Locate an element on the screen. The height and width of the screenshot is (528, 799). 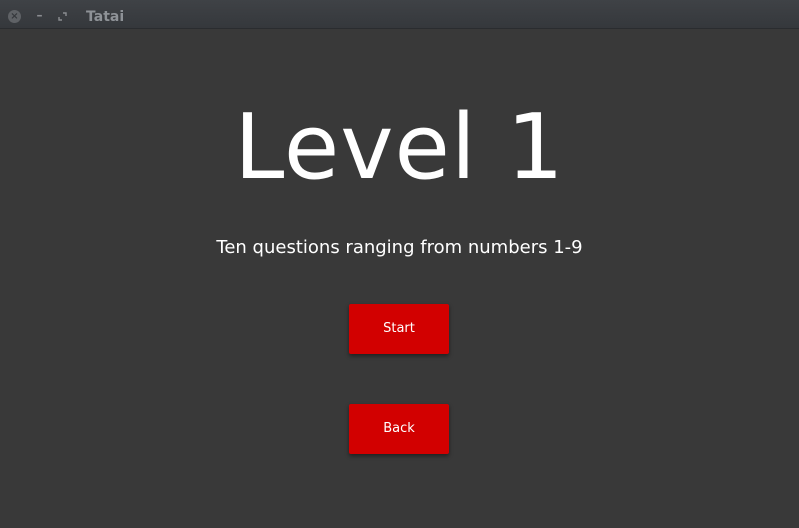
close-icon: × is located at coordinates (14, 16).